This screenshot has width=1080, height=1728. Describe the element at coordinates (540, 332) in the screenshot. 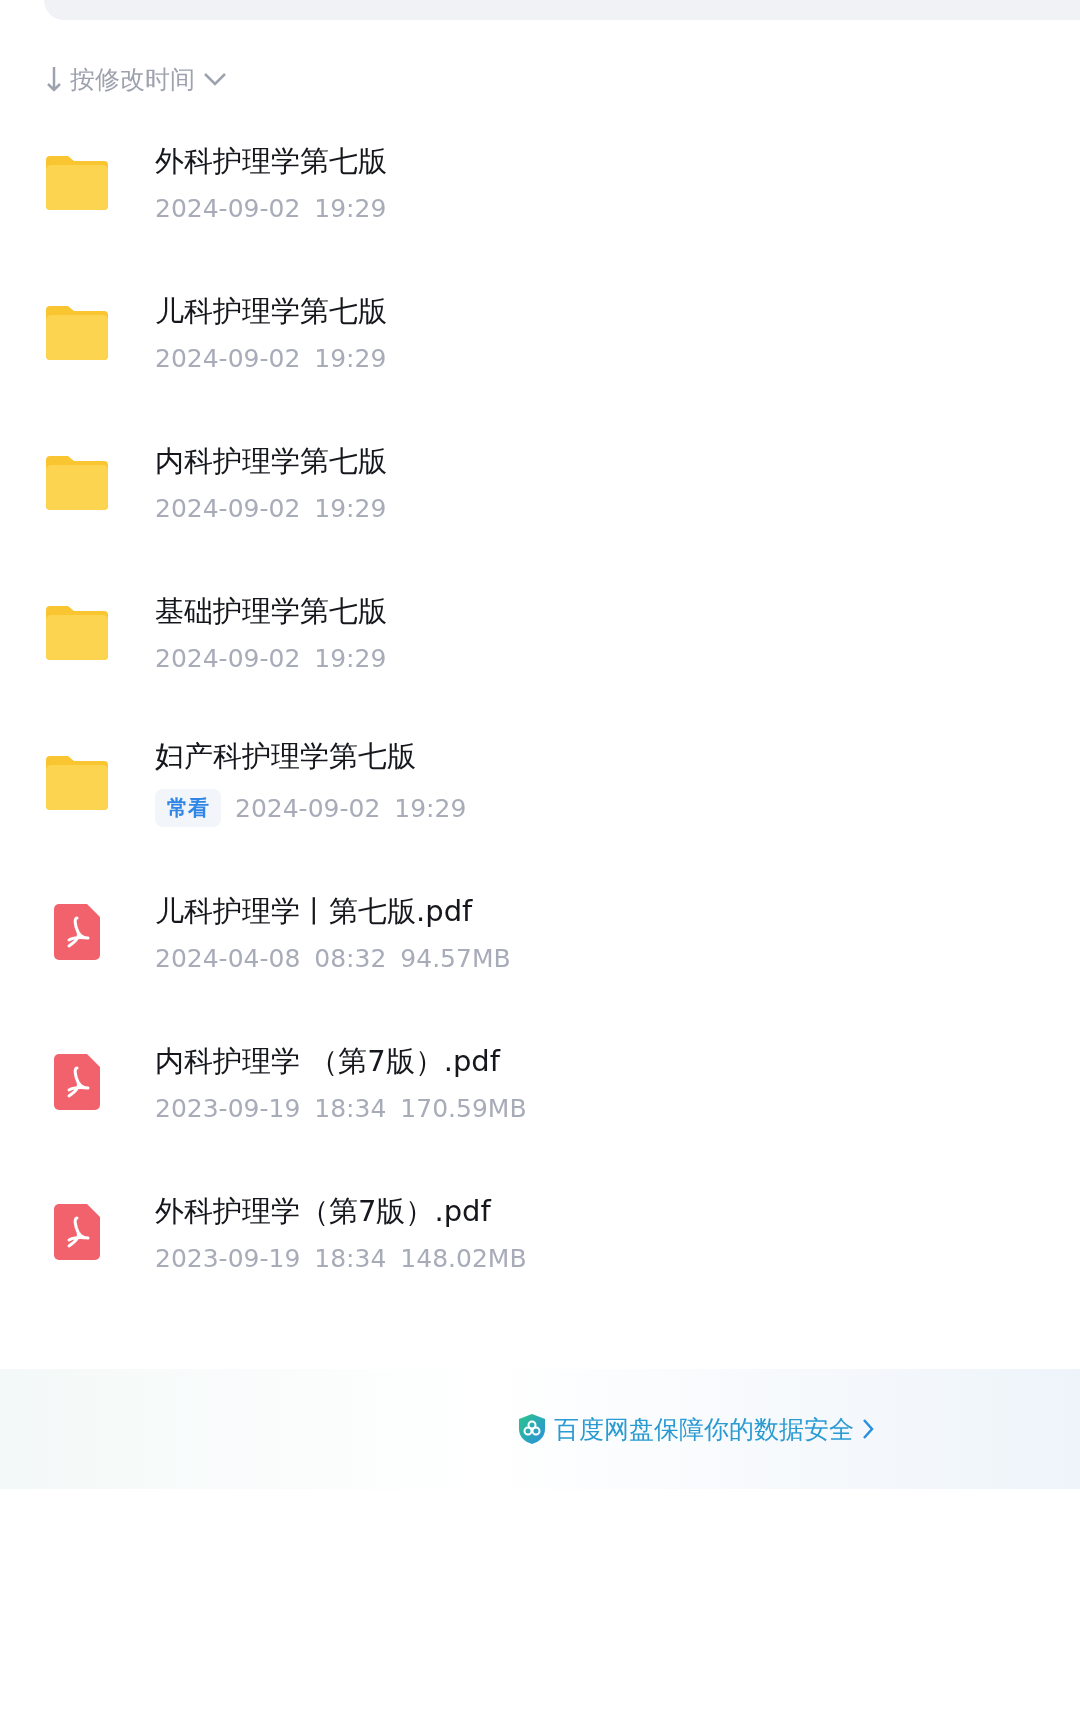

I see `file-row: 儿科护理学第七版 2024-09-02 19:29` at that location.